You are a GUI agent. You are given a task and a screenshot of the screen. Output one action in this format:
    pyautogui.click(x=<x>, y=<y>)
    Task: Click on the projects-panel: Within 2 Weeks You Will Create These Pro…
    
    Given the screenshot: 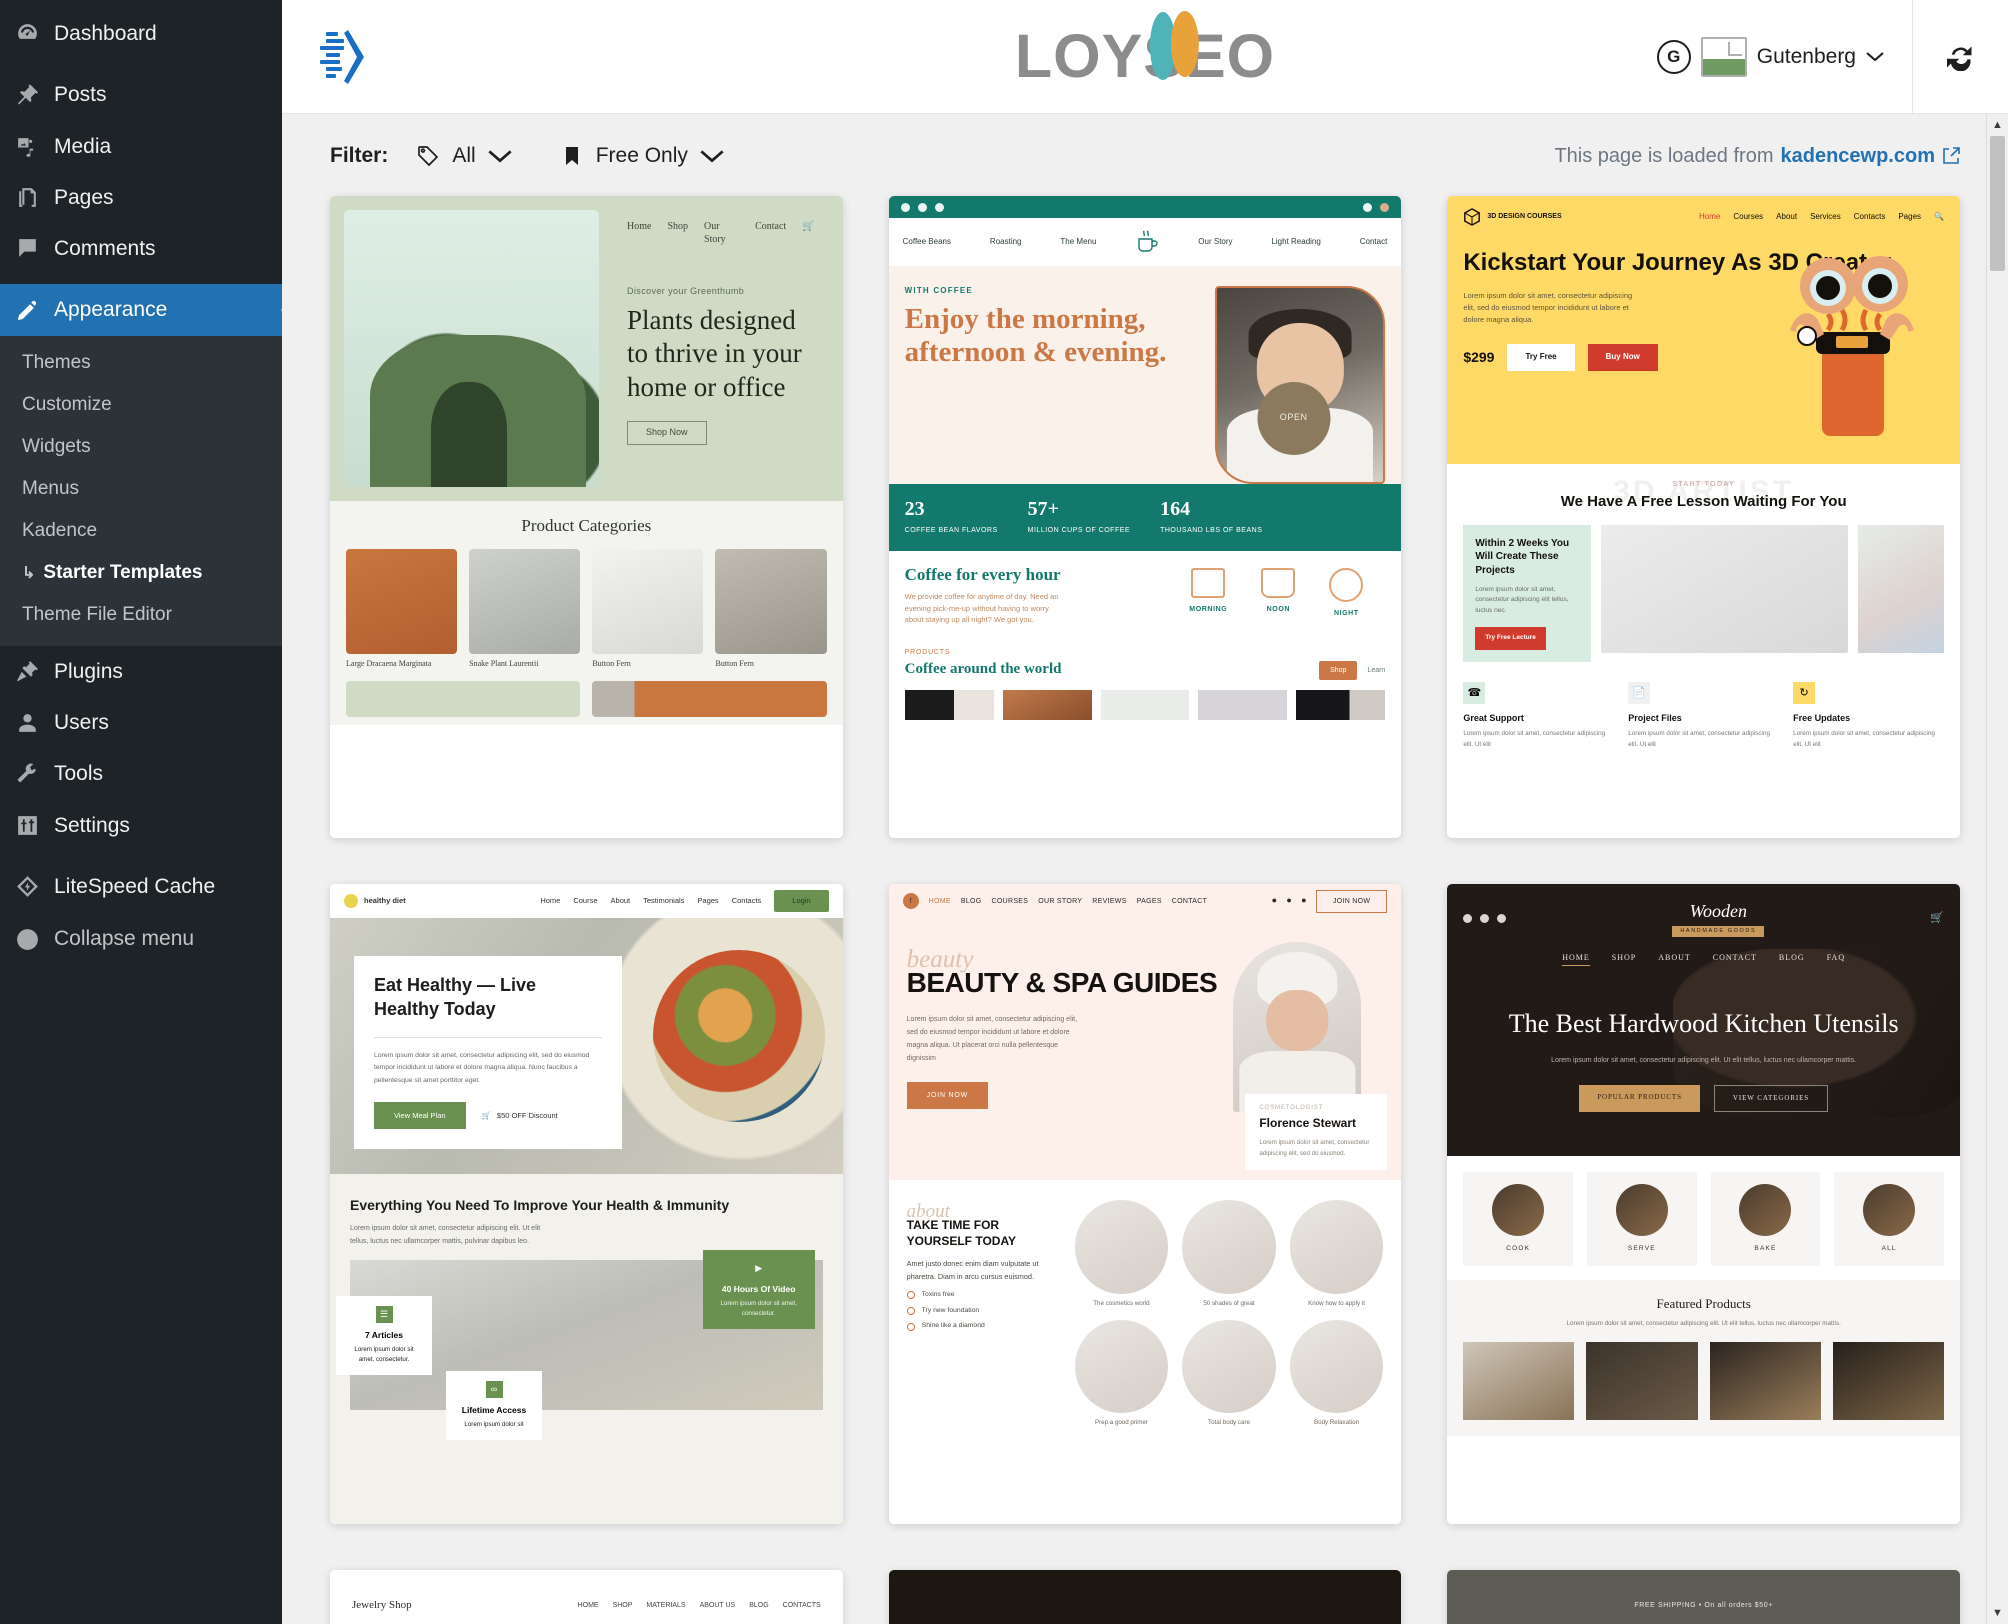 What is the action you would take?
    pyautogui.click(x=1527, y=593)
    